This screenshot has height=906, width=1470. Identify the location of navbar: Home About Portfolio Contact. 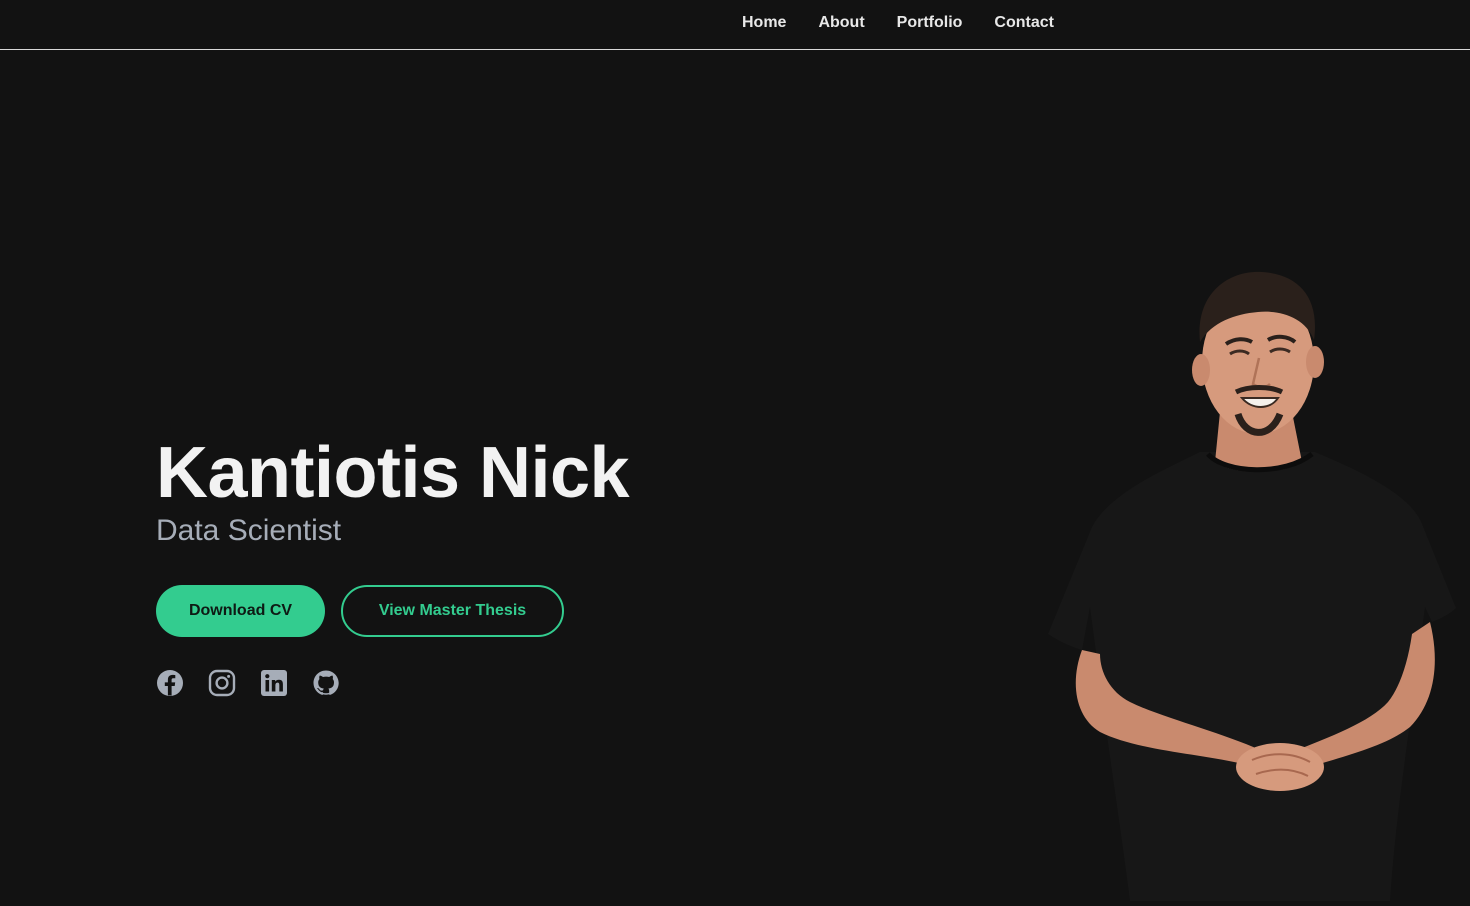
(735, 25).